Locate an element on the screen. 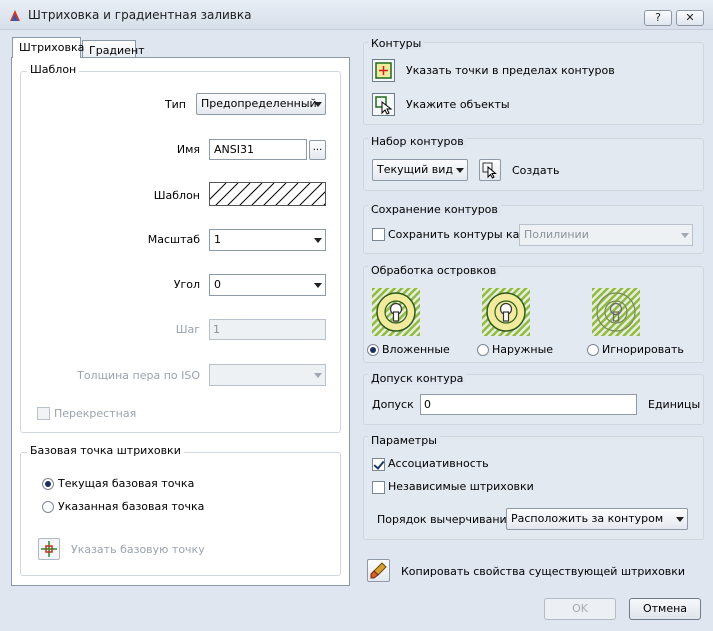 This screenshot has height=631, width=713. brush-icon is located at coordinates (378, 570).